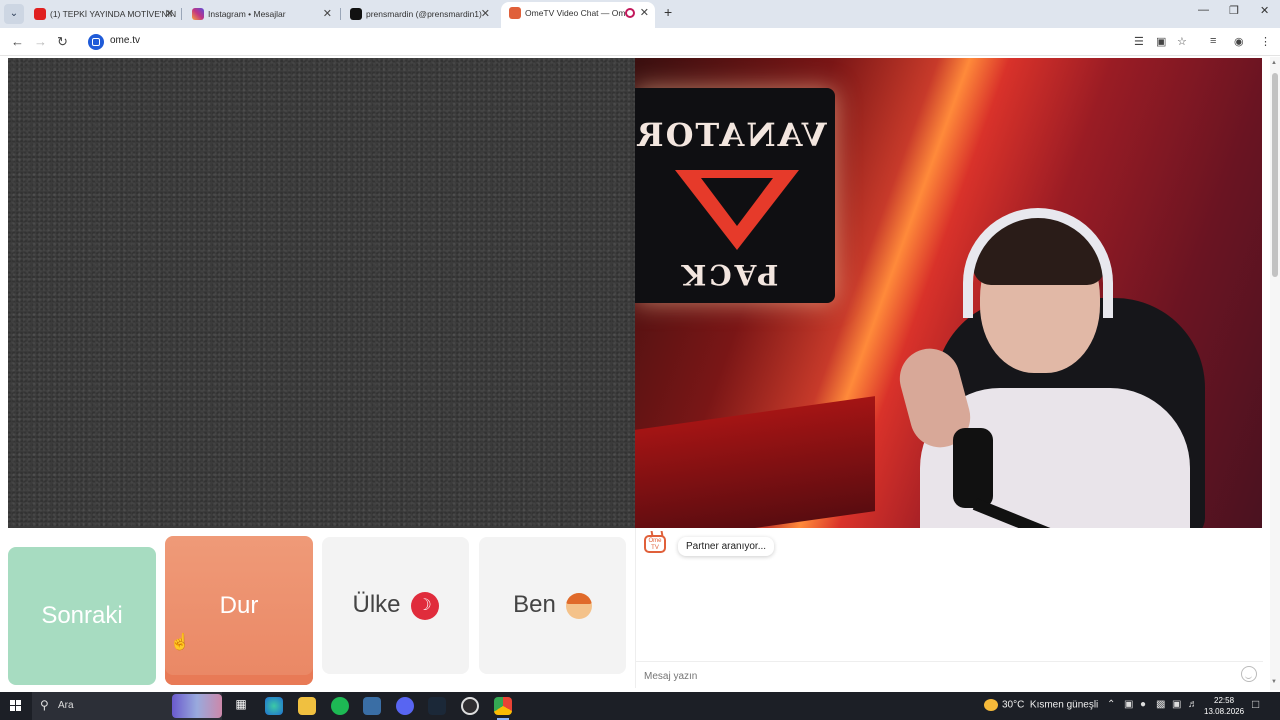 The width and height of the screenshot is (1280, 720). I want to click on discord-icon, so click(405, 706).